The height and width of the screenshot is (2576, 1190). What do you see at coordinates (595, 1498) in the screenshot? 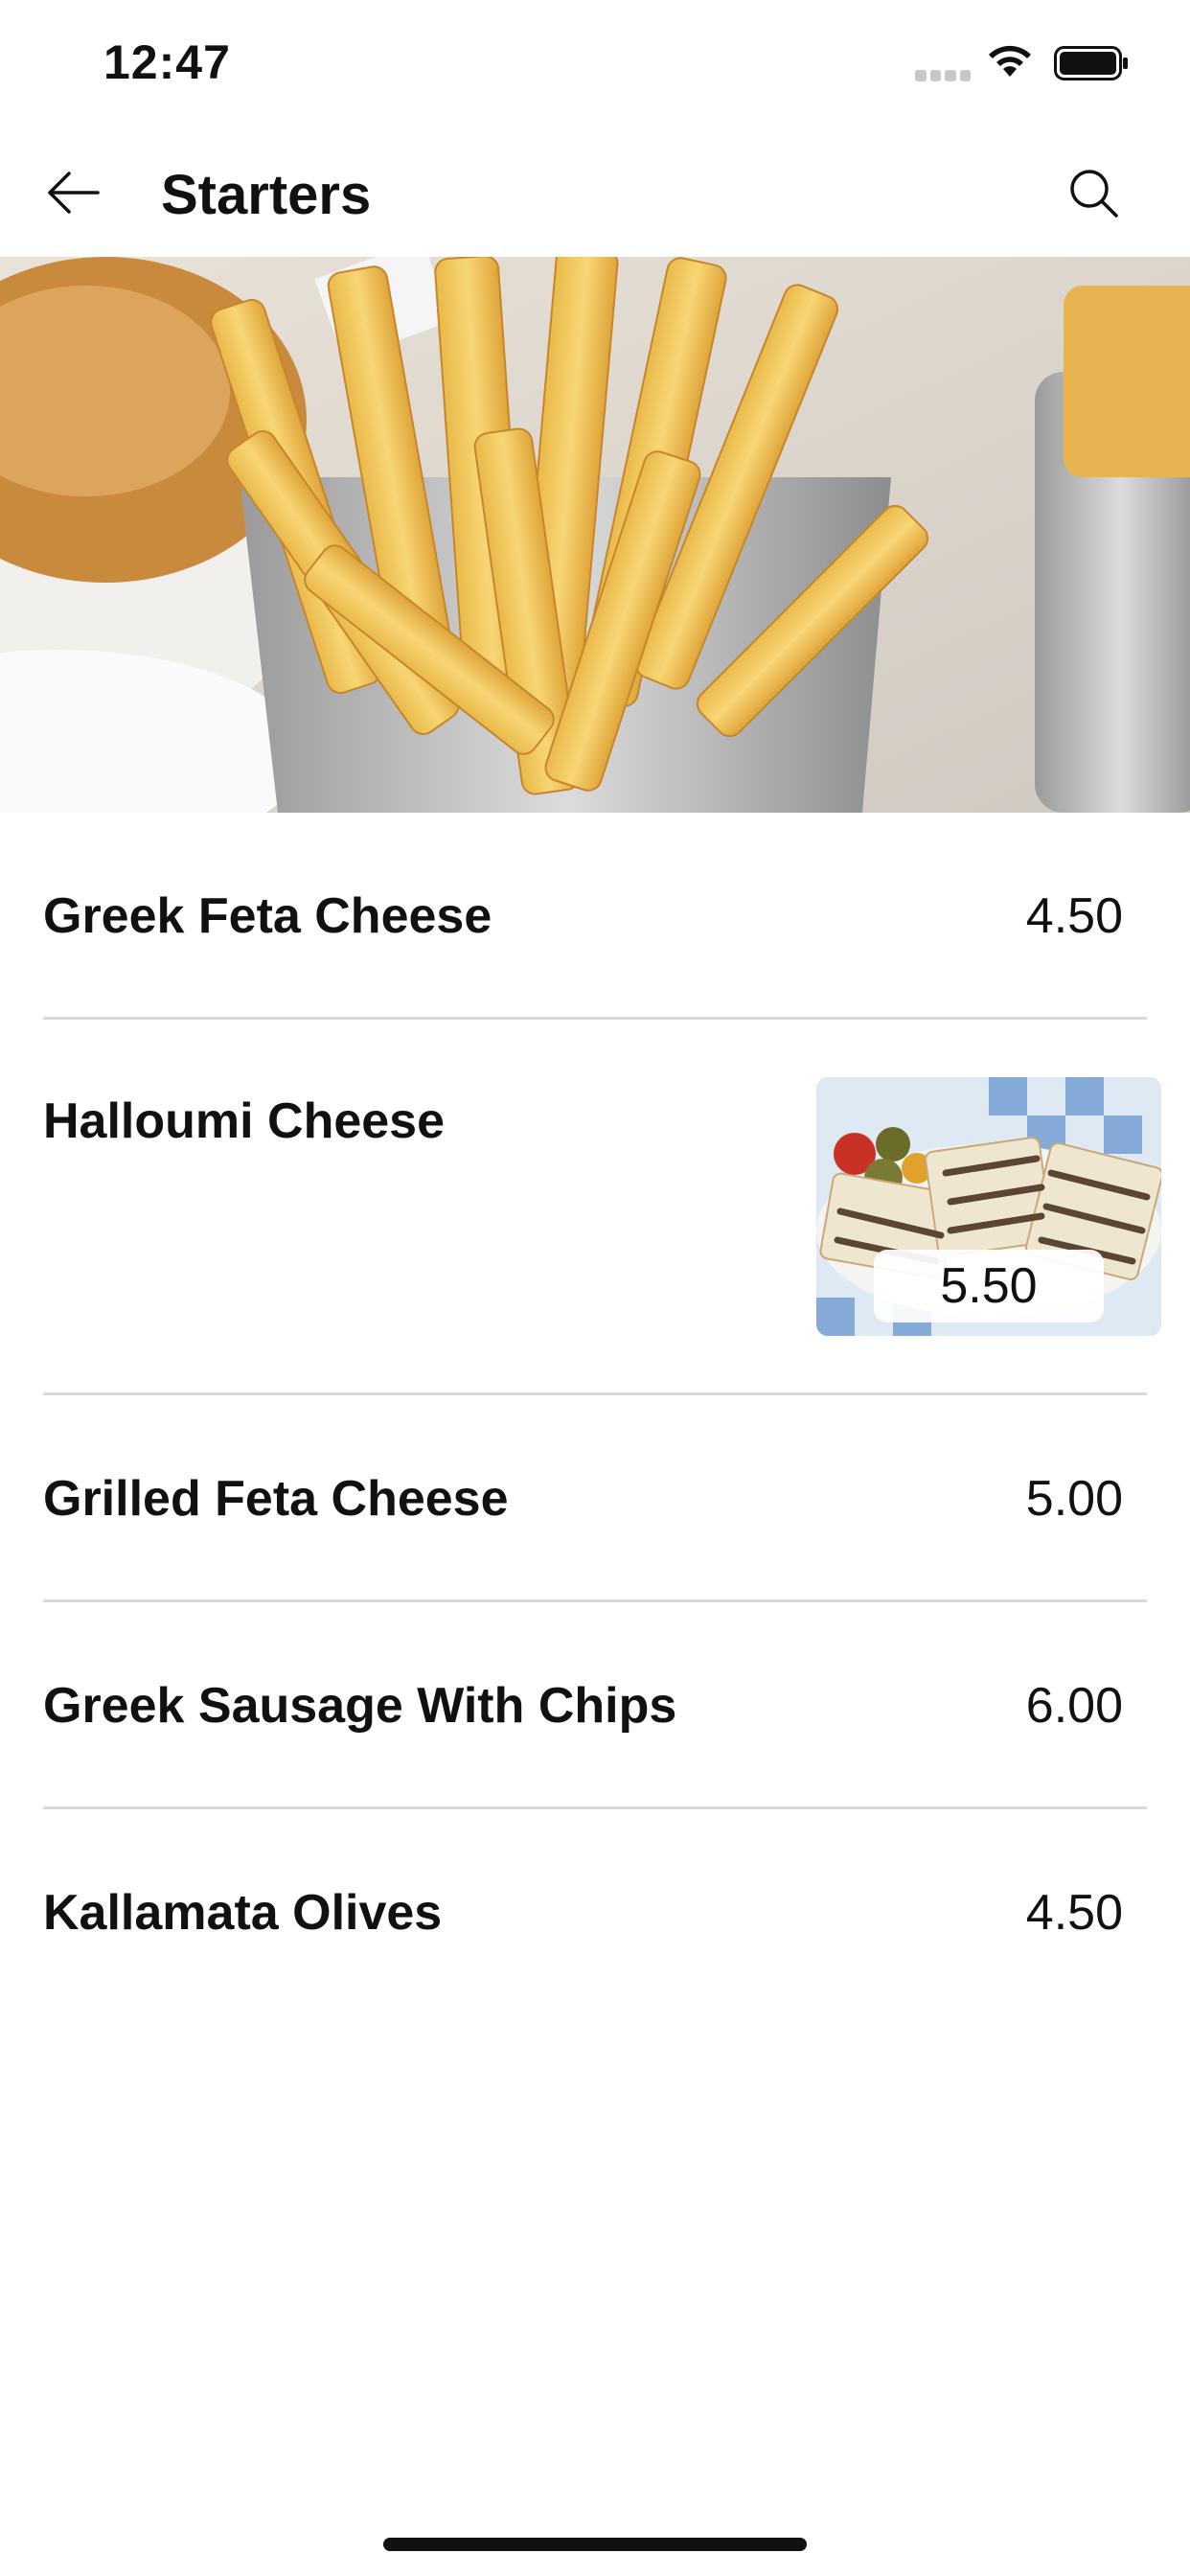
I see `menu-item-grilled-feta-cheese: Grilled Feta Cheese 5.00` at bounding box center [595, 1498].